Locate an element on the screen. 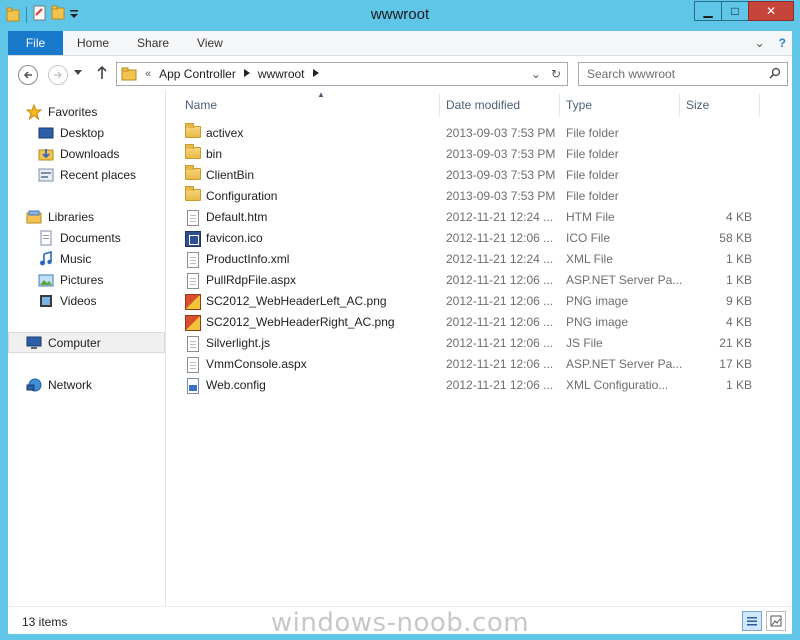 The height and width of the screenshot is (640, 800). nav-label: Network is located at coordinates (70, 384).